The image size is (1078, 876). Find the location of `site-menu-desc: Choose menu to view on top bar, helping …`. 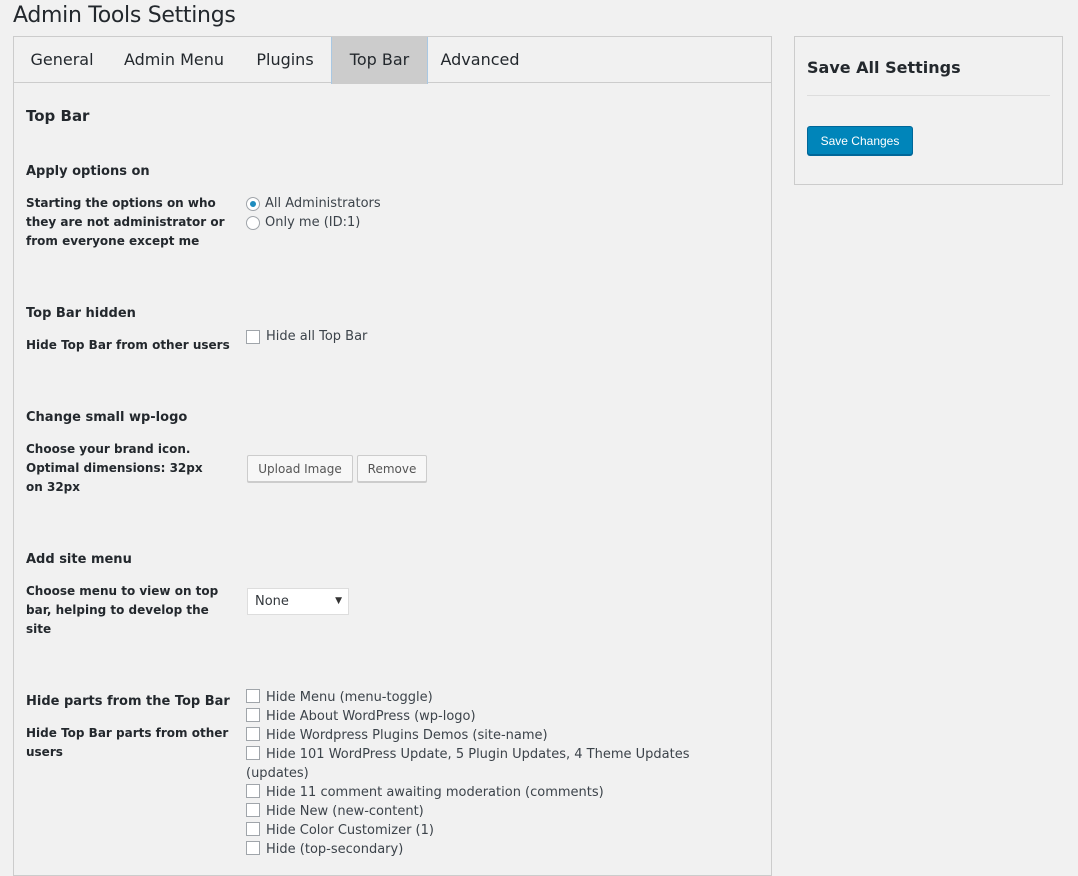

site-menu-desc: Choose menu to view on top bar, helping … is located at coordinates (122, 610).